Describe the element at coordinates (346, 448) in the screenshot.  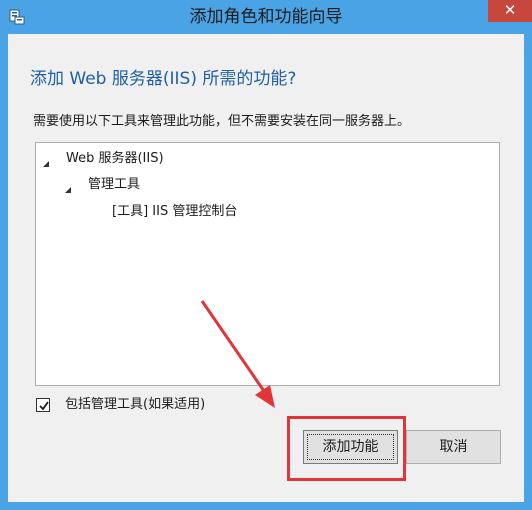
I see `highlight-box` at that location.